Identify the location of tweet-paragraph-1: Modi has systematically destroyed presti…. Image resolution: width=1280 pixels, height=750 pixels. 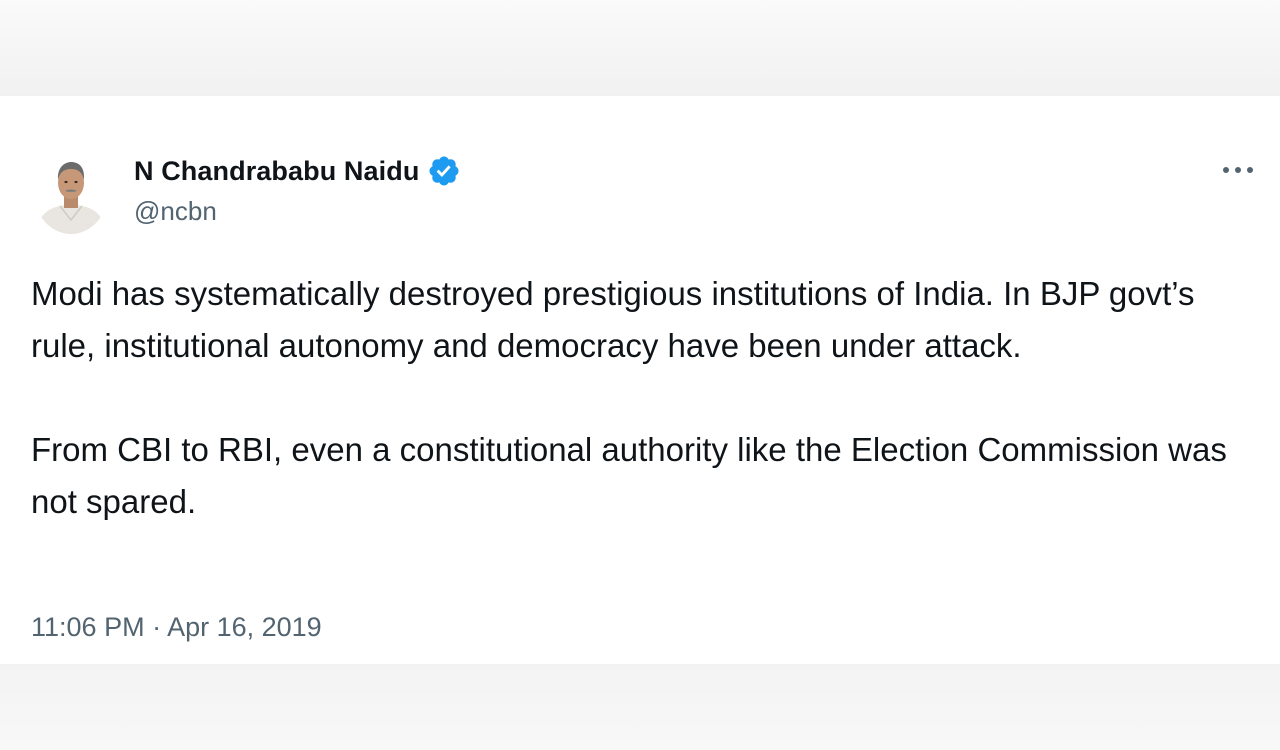
(613, 319).